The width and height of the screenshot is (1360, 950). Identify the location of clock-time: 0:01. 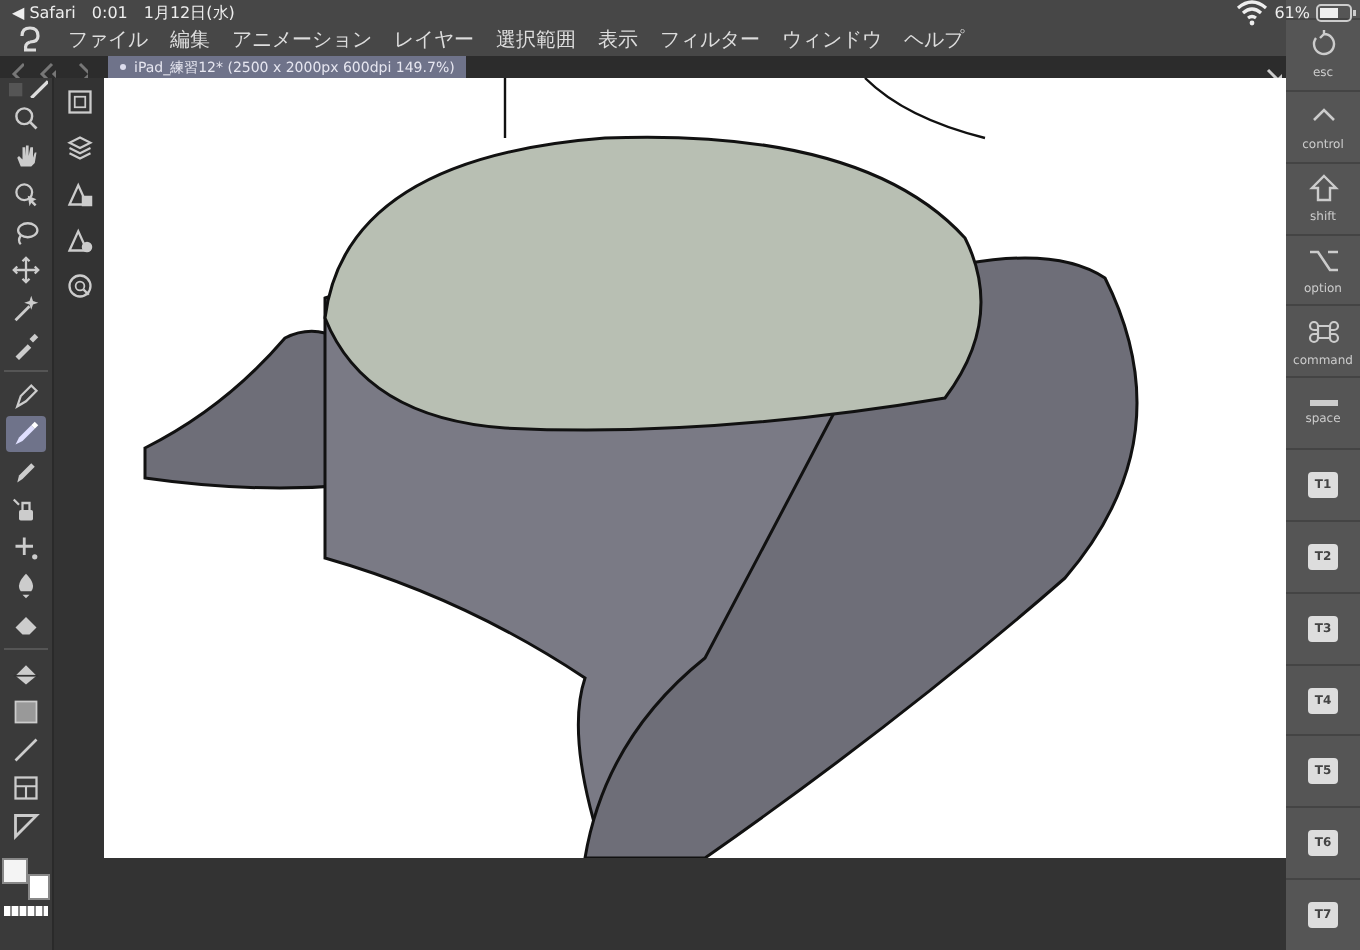
(109, 12).